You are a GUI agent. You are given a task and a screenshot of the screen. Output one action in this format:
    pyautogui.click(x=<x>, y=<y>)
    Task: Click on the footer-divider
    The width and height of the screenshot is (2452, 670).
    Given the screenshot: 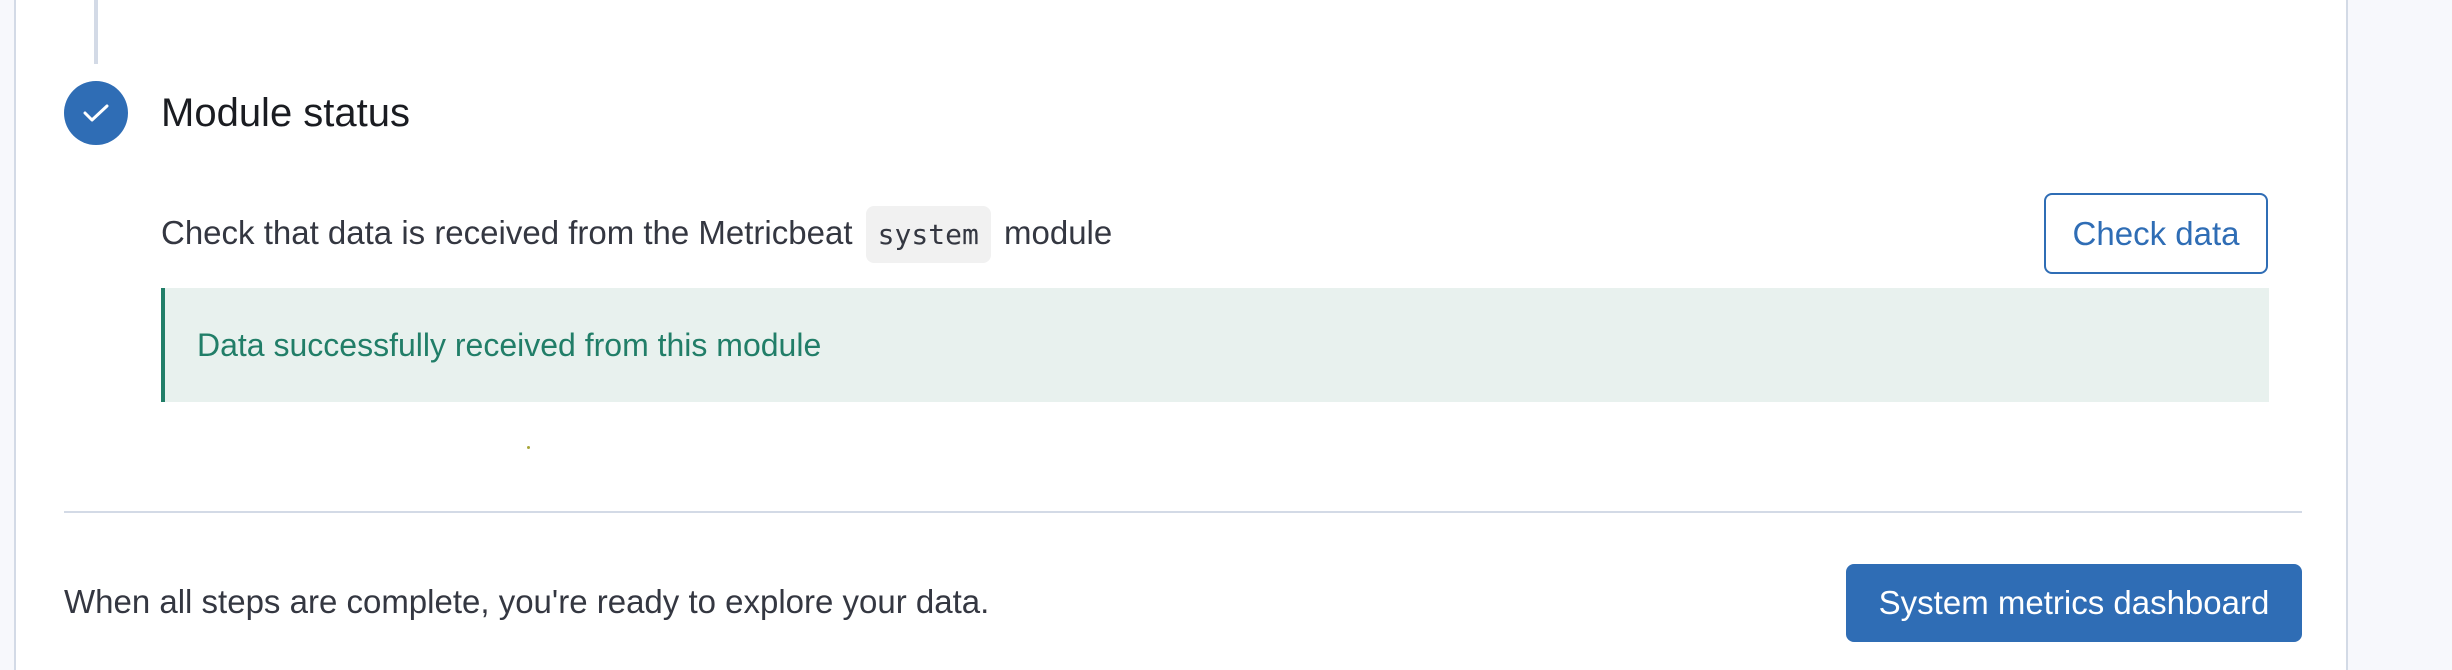 What is the action you would take?
    pyautogui.click(x=1183, y=512)
    